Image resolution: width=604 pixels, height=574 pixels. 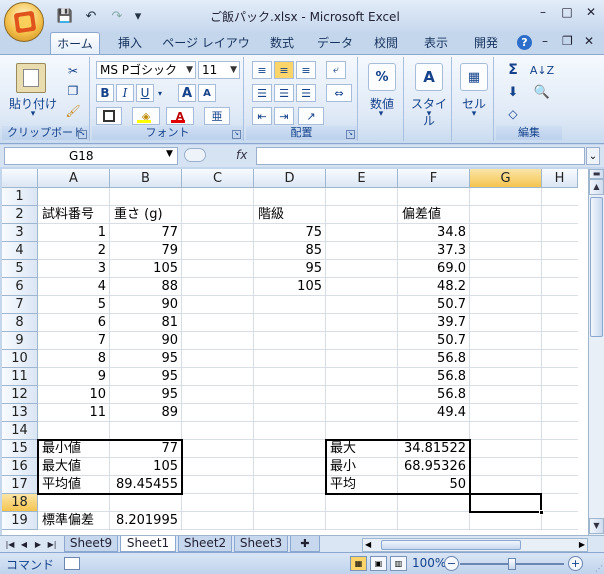 What do you see at coordinates (146, 521) in the screenshot?
I see `cell-b19: 8.201995` at bounding box center [146, 521].